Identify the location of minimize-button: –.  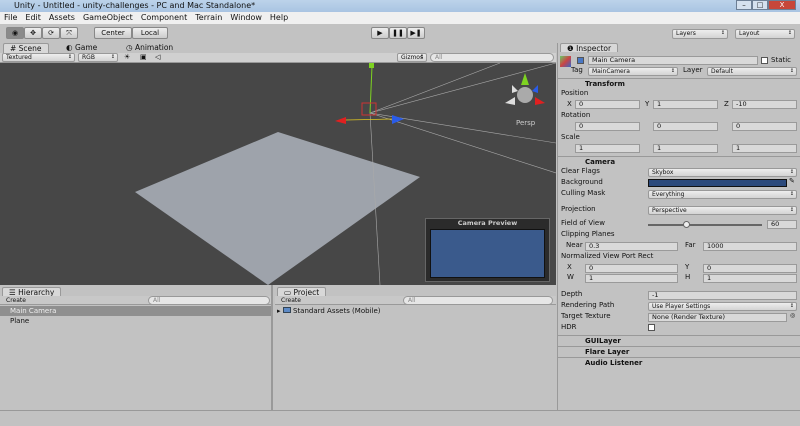
(744, 5).